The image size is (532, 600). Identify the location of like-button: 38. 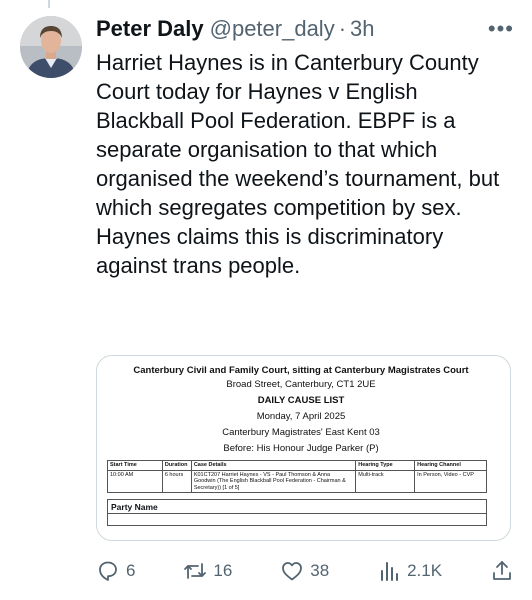
(304, 571).